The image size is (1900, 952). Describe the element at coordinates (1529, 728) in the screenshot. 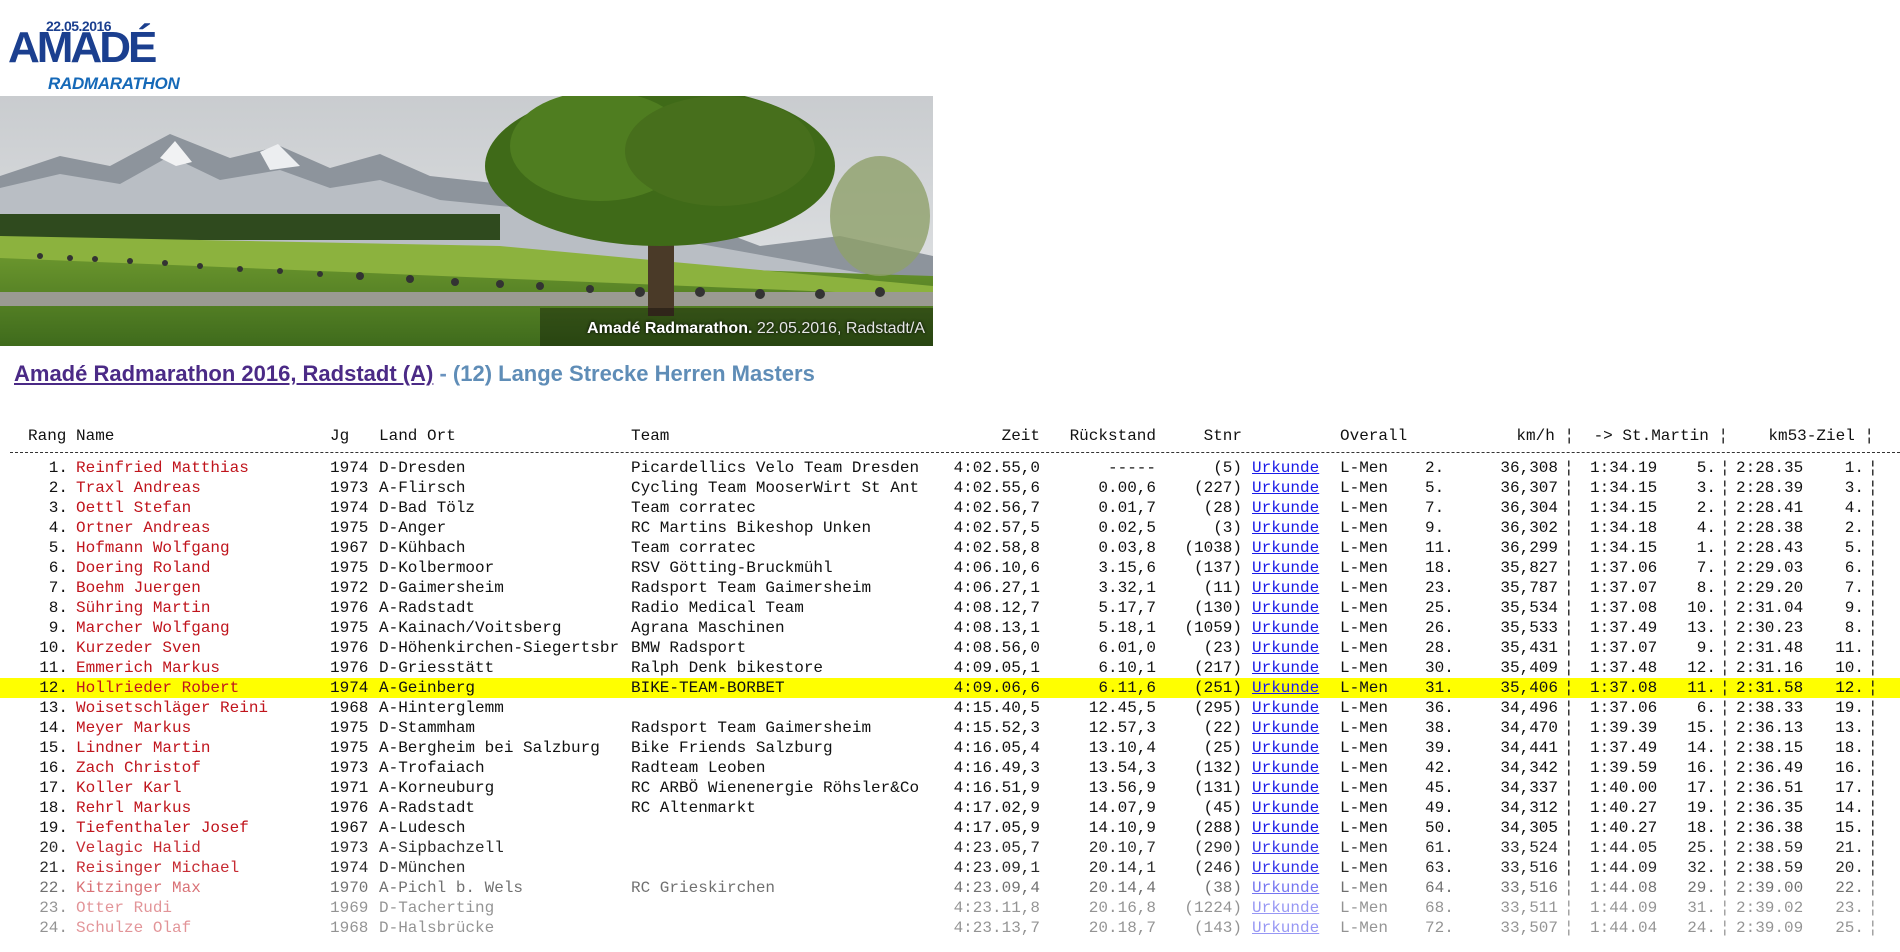

I see `speed-kmh: 34,470` at that location.